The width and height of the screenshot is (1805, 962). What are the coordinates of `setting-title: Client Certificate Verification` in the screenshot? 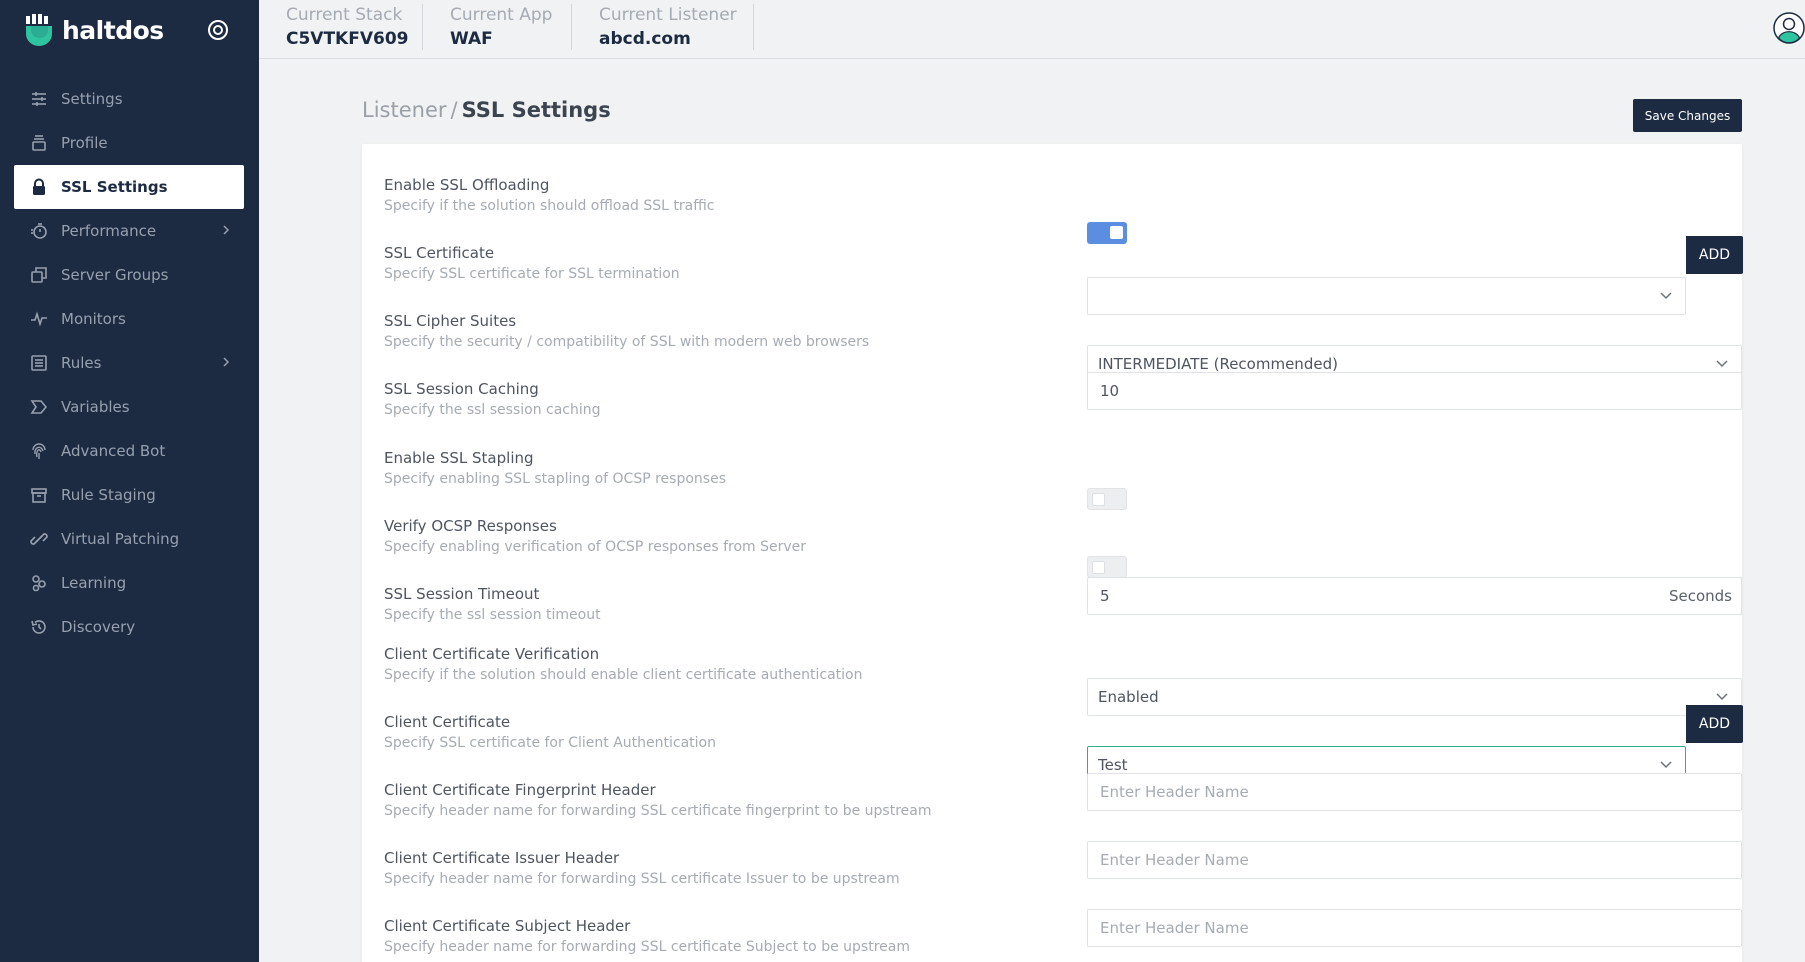 It's located at (492, 654).